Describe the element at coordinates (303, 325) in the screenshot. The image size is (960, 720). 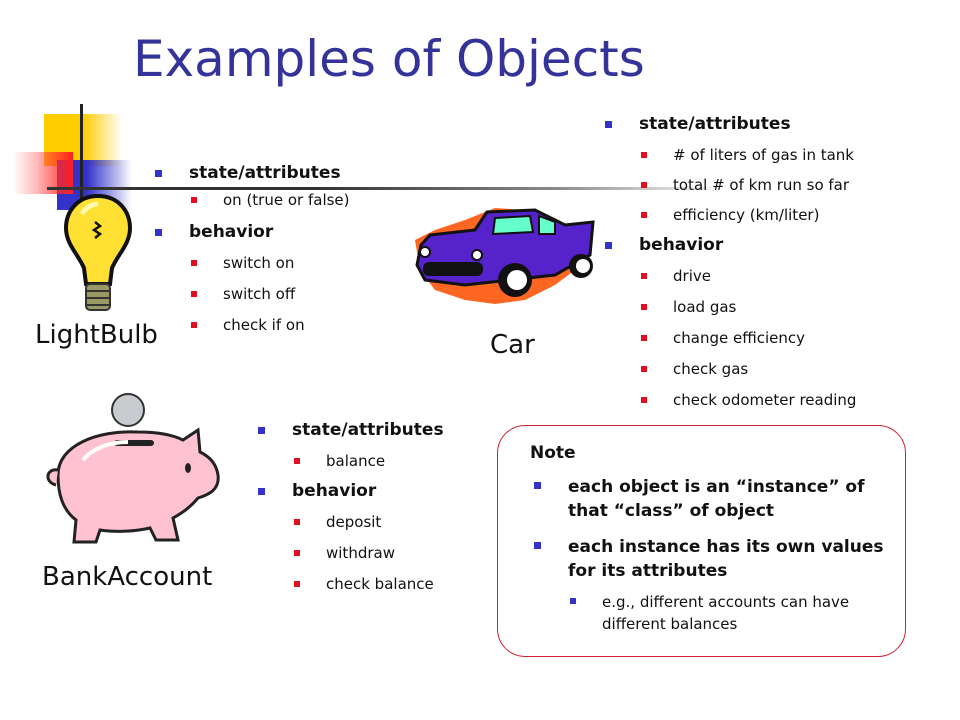
I see `list-item: check if on` at that location.